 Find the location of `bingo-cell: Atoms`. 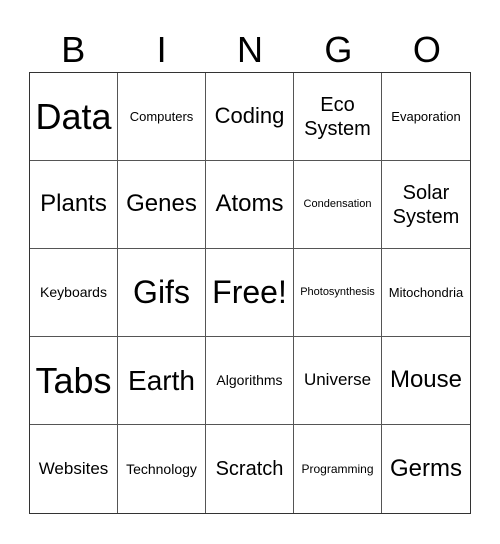

bingo-cell: Atoms is located at coordinates (250, 205).